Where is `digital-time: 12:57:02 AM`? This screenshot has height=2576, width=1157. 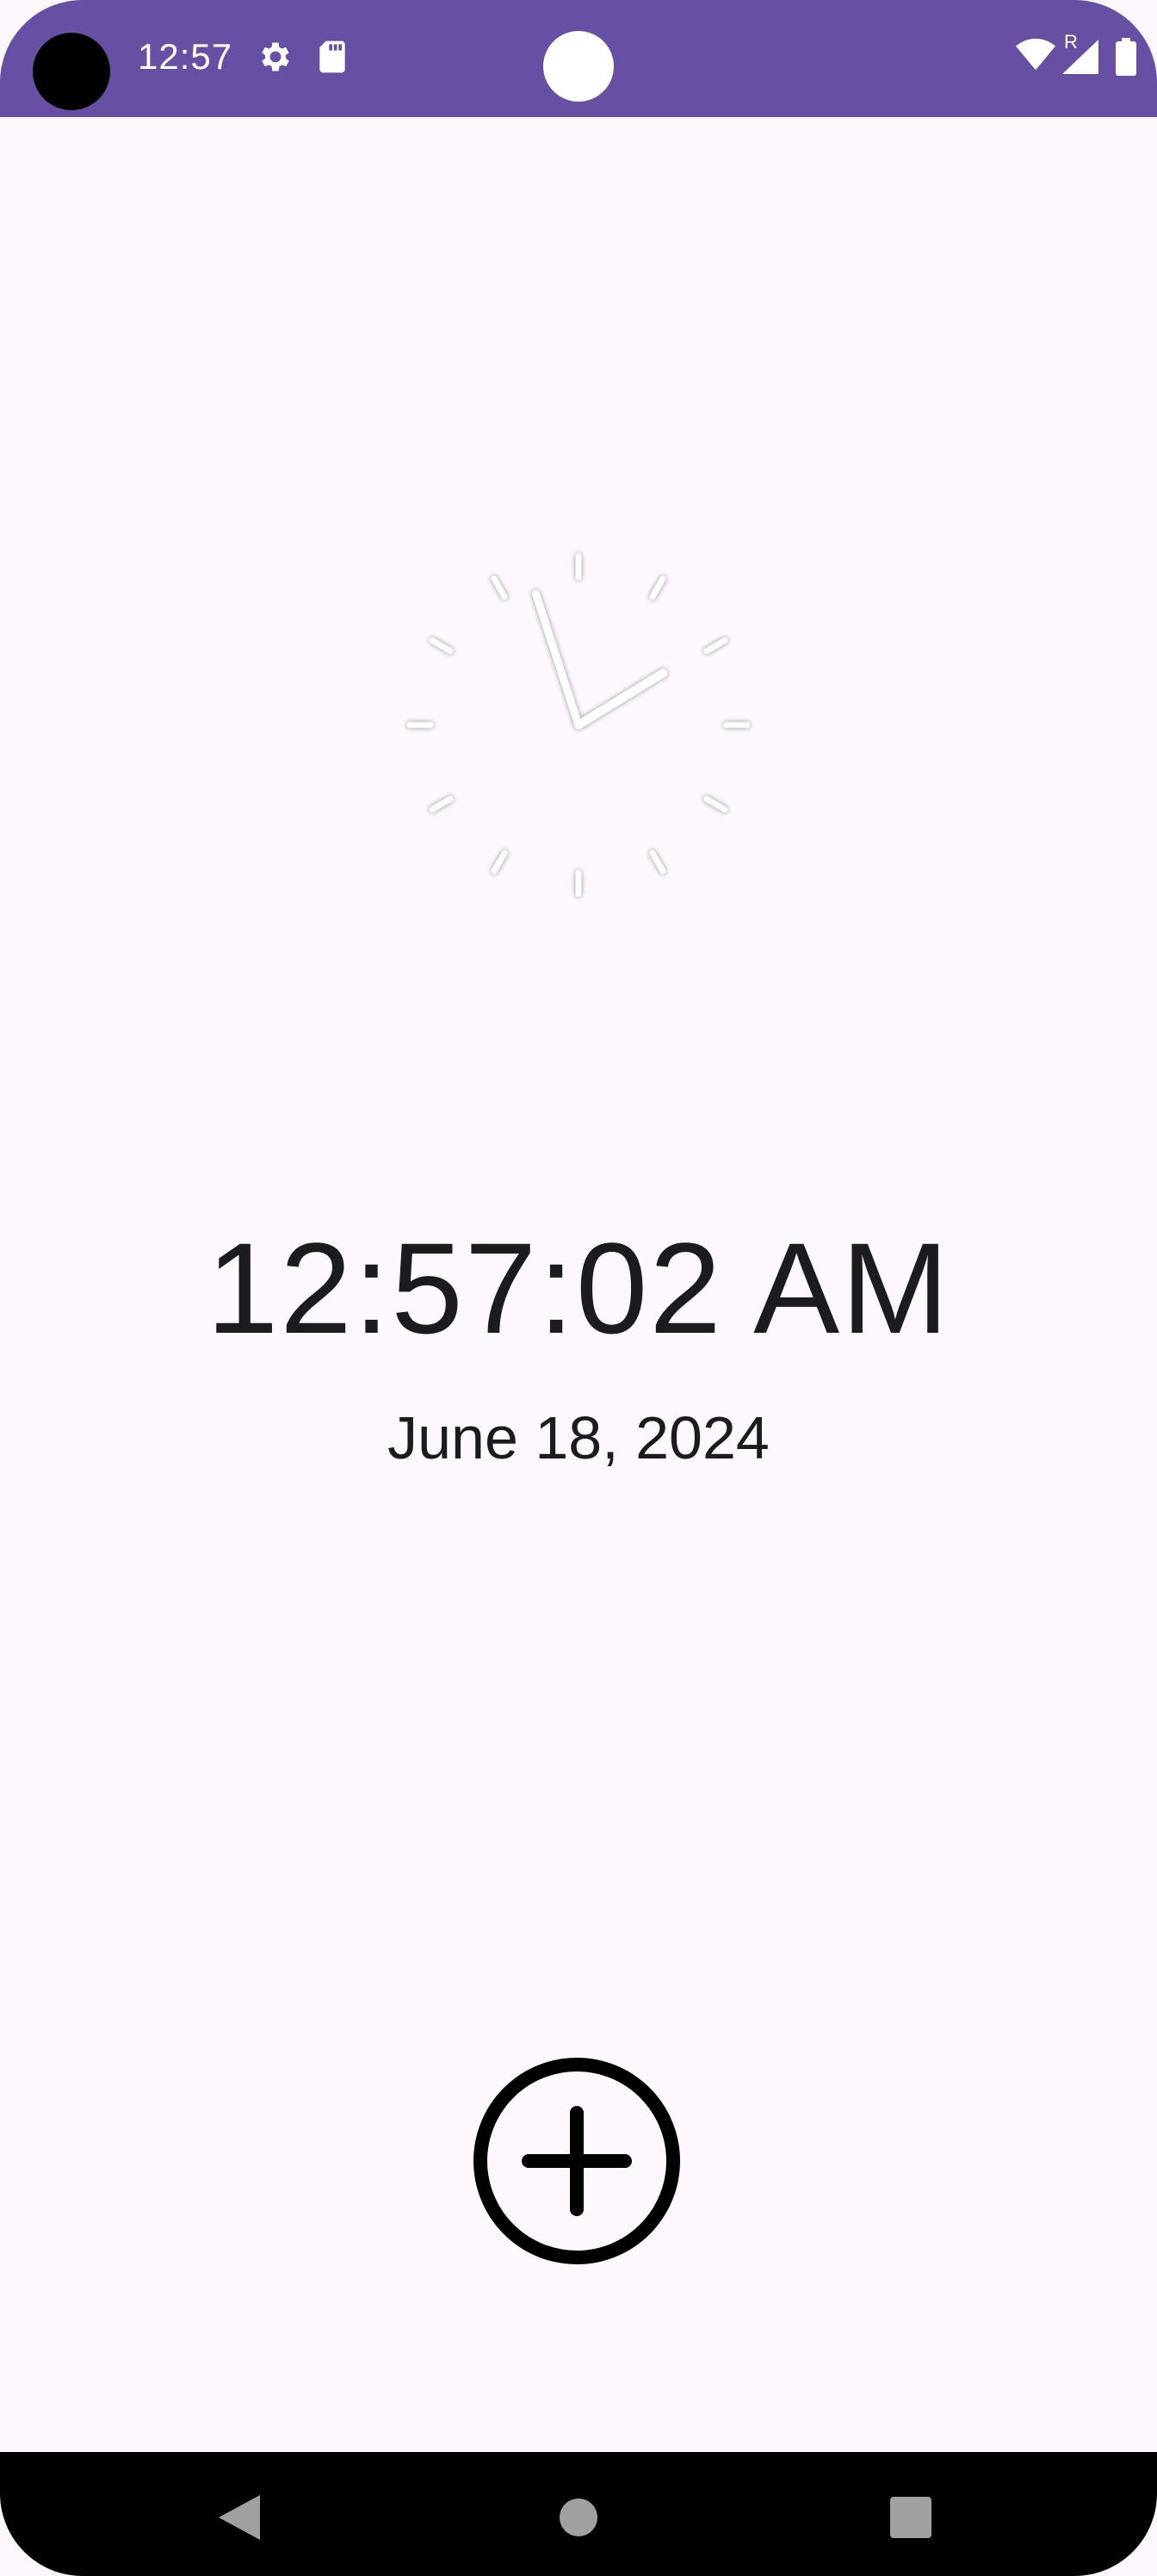
digital-time: 12:57:02 AM is located at coordinates (579, 1288).